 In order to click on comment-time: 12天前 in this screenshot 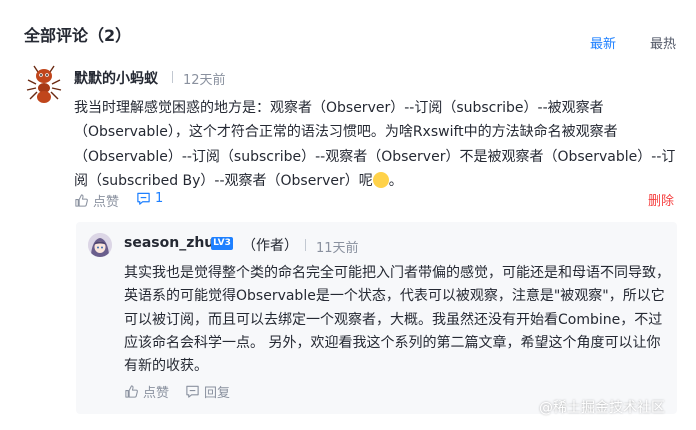, I will do `click(204, 80)`.